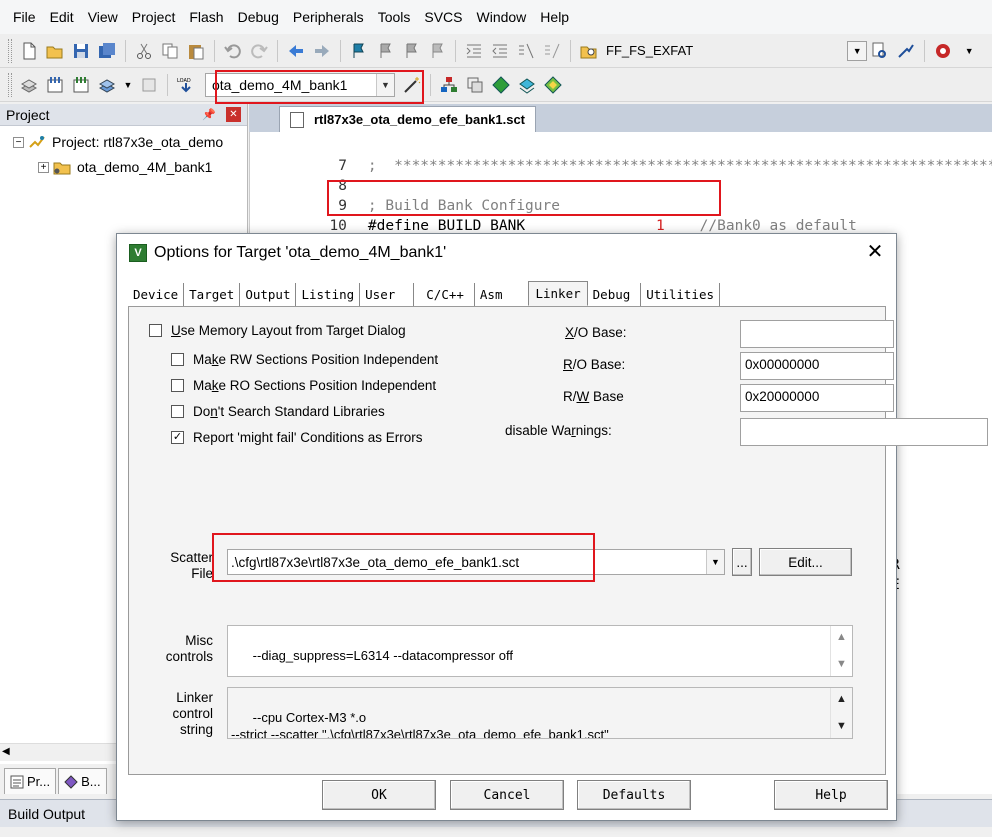  What do you see at coordinates (107, 85) in the screenshot?
I see `batch-build-icon` at bounding box center [107, 85].